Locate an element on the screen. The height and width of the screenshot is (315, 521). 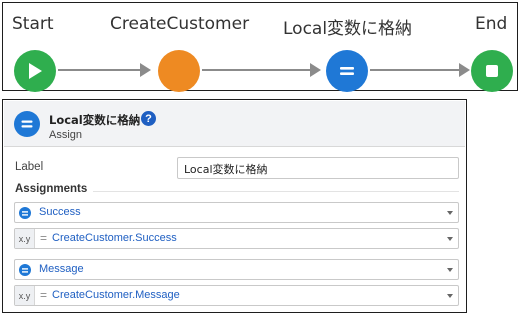
end-node is located at coordinates (492, 71).